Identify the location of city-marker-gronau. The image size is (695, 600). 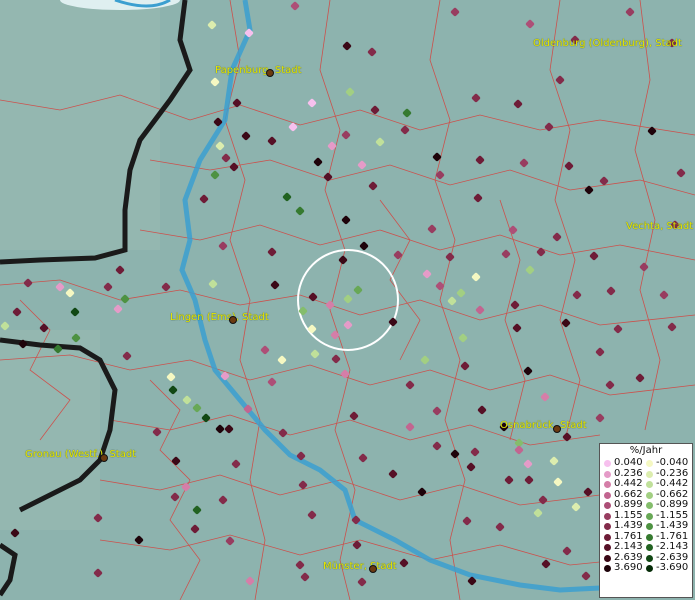
(104, 458).